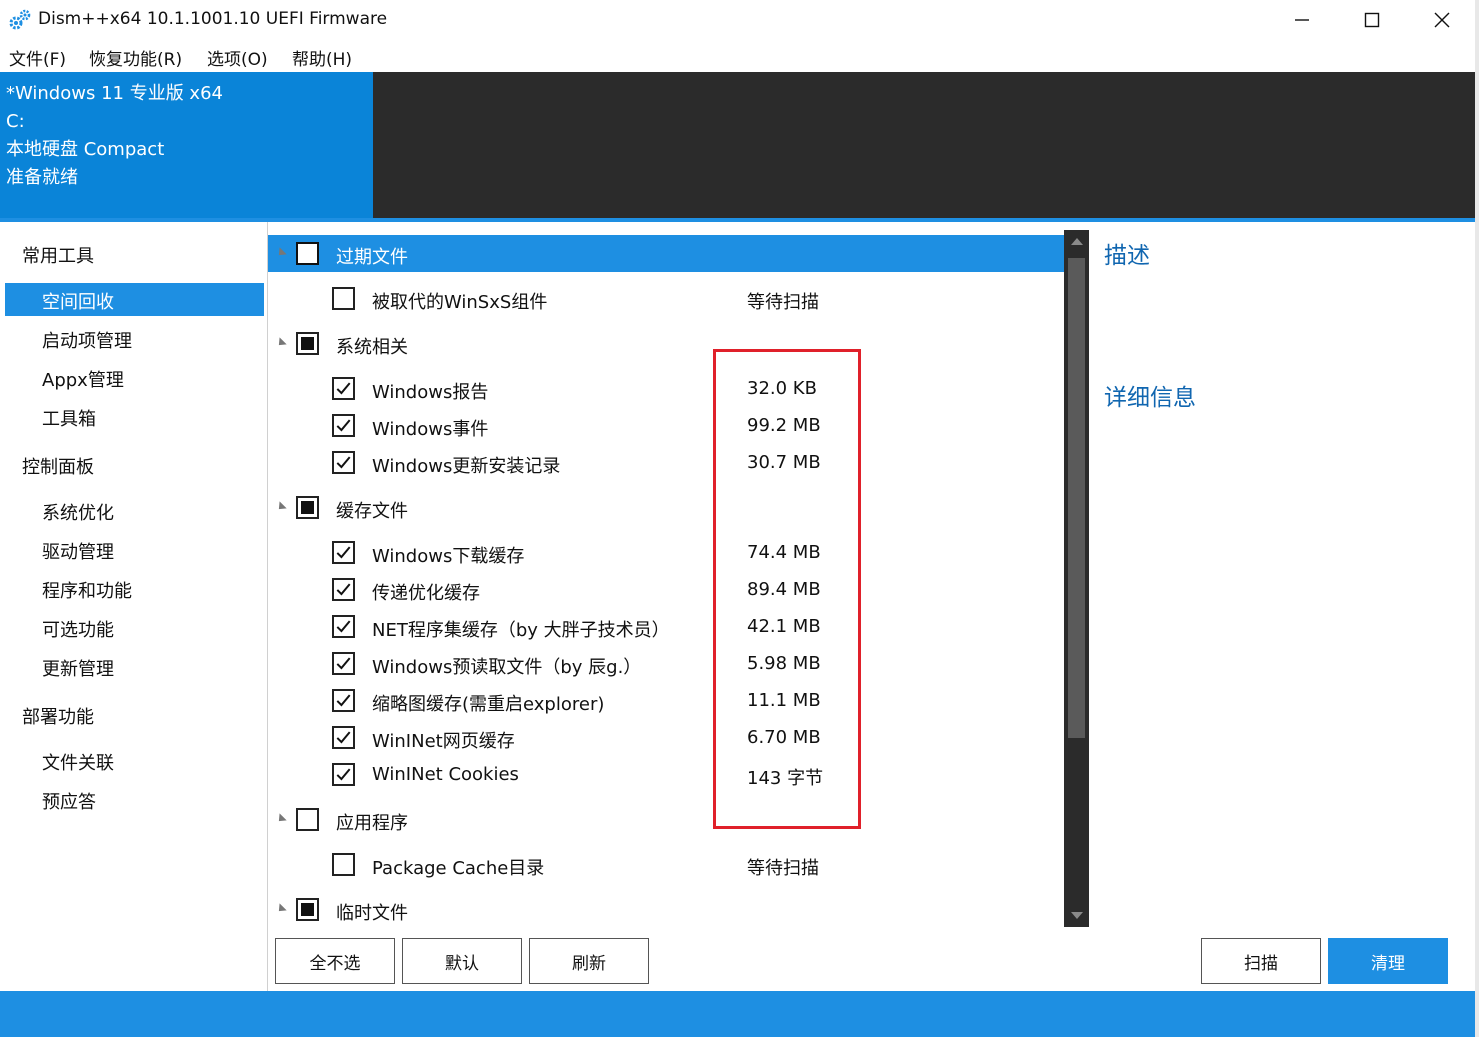 The height and width of the screenshot is (1037, 1479). What do you see at coordinates (666, 343) in the screenshot?
I see `category-row-system: 系统相关` at bounding box center [666, 343].